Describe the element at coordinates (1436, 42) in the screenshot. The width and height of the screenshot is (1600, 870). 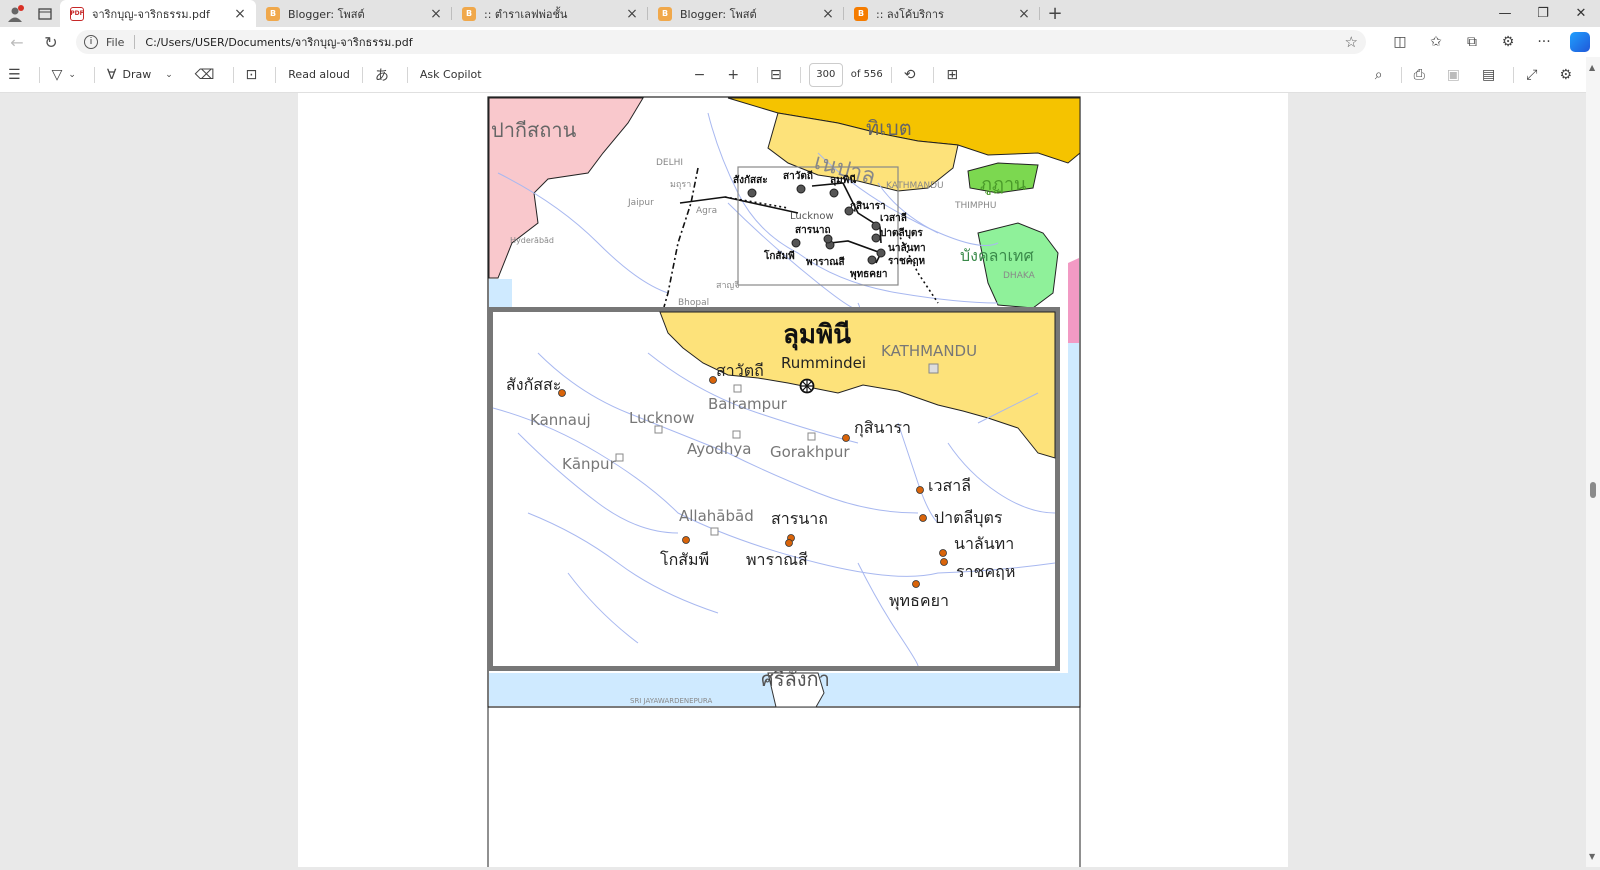
I see `favorites-button: ✩` at that location.